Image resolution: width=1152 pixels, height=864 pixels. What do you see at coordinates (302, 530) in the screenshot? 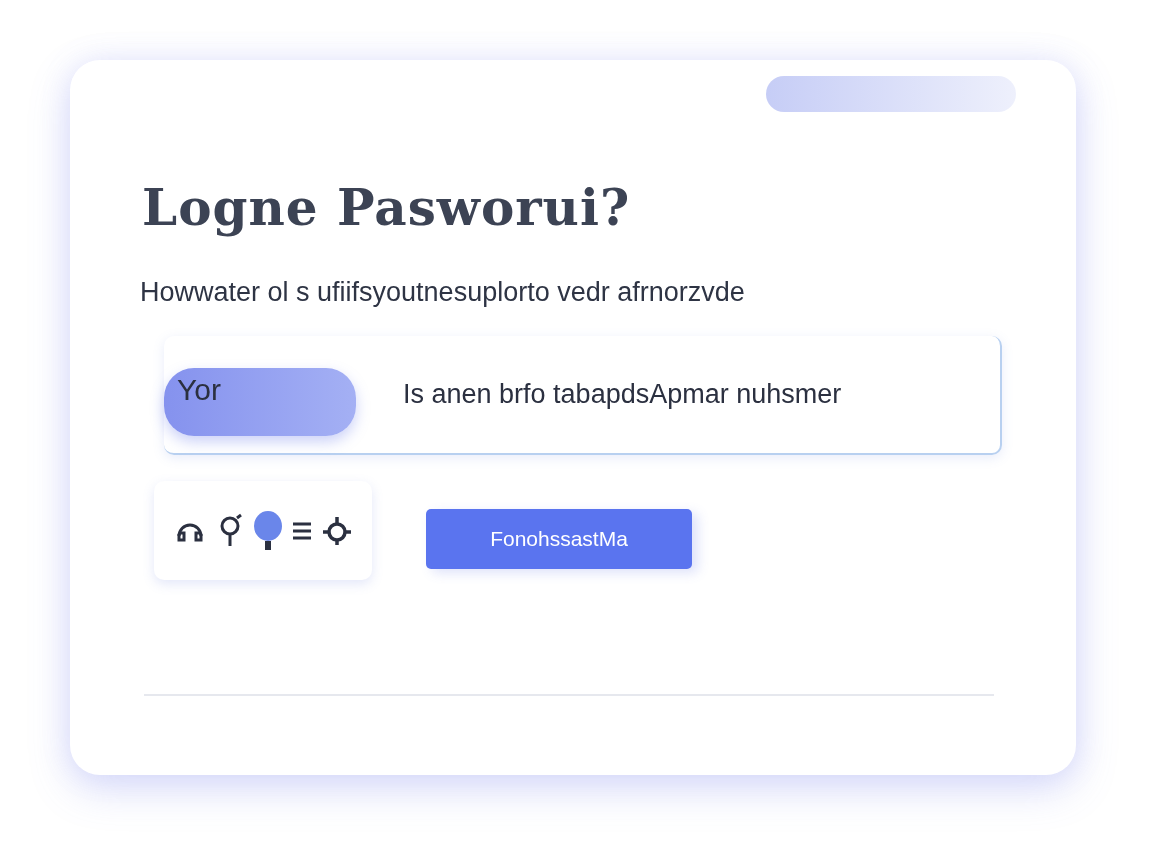
I see `menu-icon` at bounding box center [302, 530].